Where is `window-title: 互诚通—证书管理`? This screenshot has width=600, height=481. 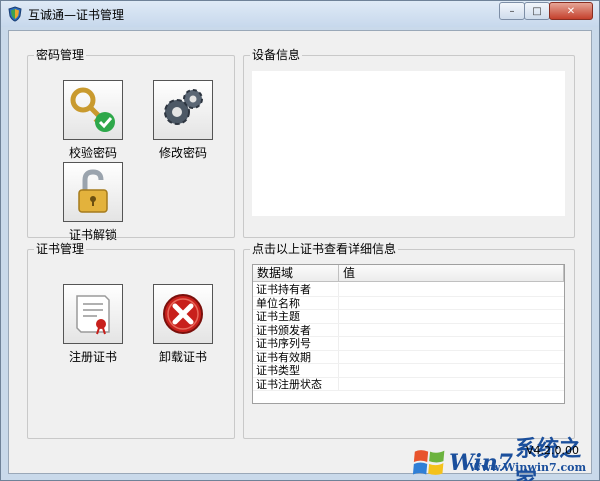 window-title: 互诚通—证书管理 is located at coordinates (76, 15).